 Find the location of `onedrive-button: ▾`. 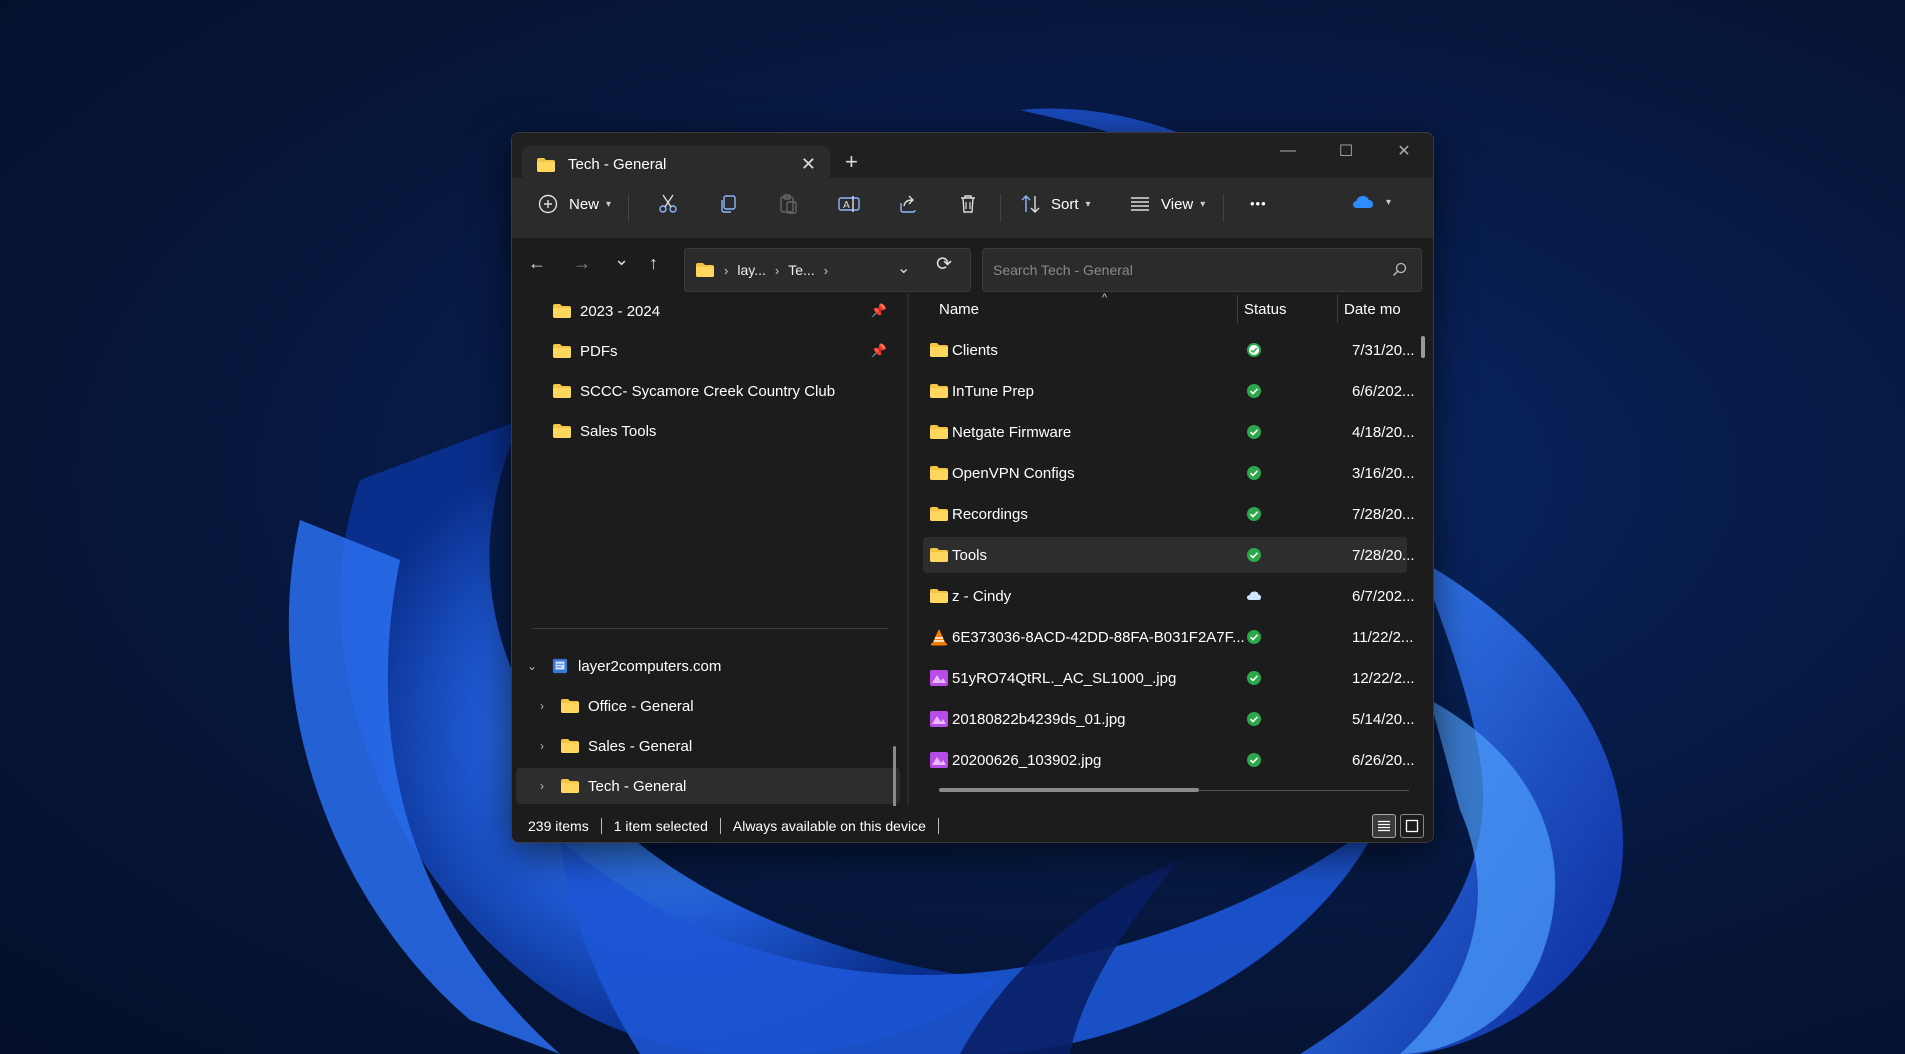

onedrive-button: ▾ is located at coordinates (1371, 202).